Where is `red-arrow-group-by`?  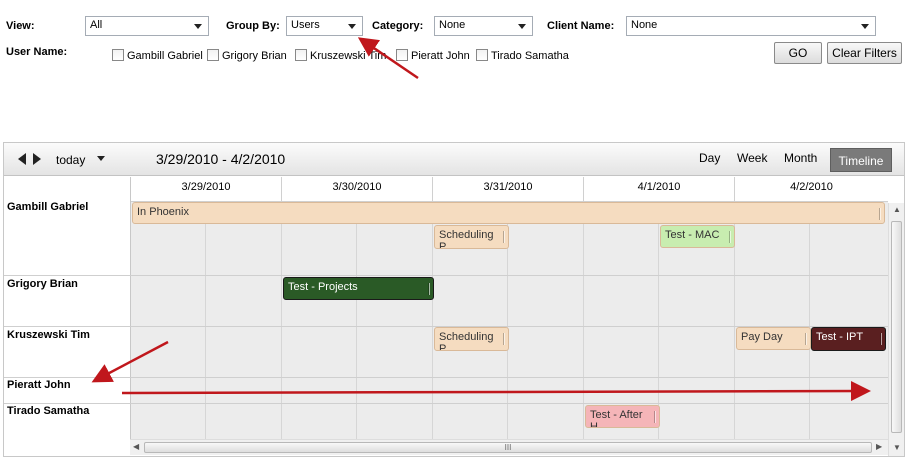 red-arrow-group-by is located at coordinates (388, 58).